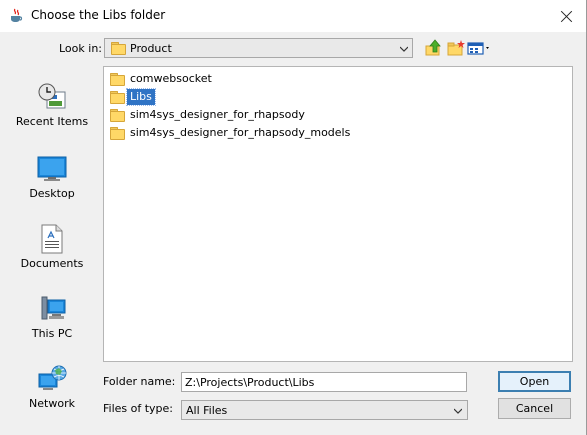  What do you see at coordinates (456, 48) in the screenshot?
I see `create-new-folder-icon` at bounding box center [456, 48].